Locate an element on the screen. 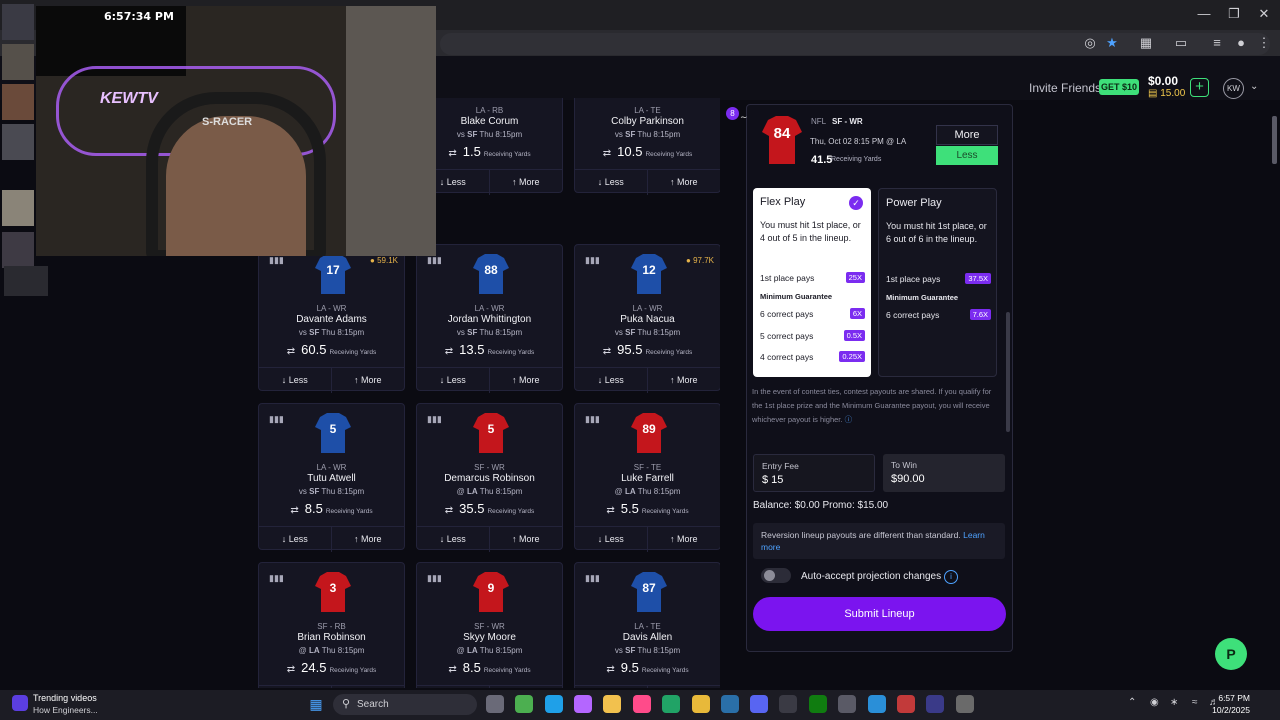  add-funds-button: + is located at coordinates (1199, 87).